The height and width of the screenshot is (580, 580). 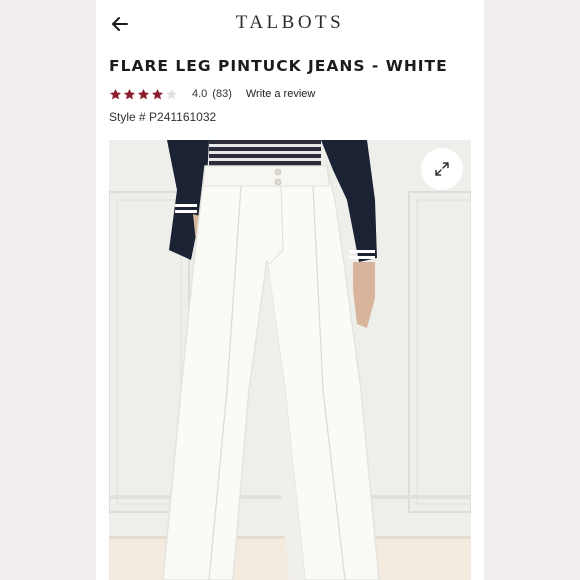 I want to click on review-count: (83), so click(x=222, y=94).